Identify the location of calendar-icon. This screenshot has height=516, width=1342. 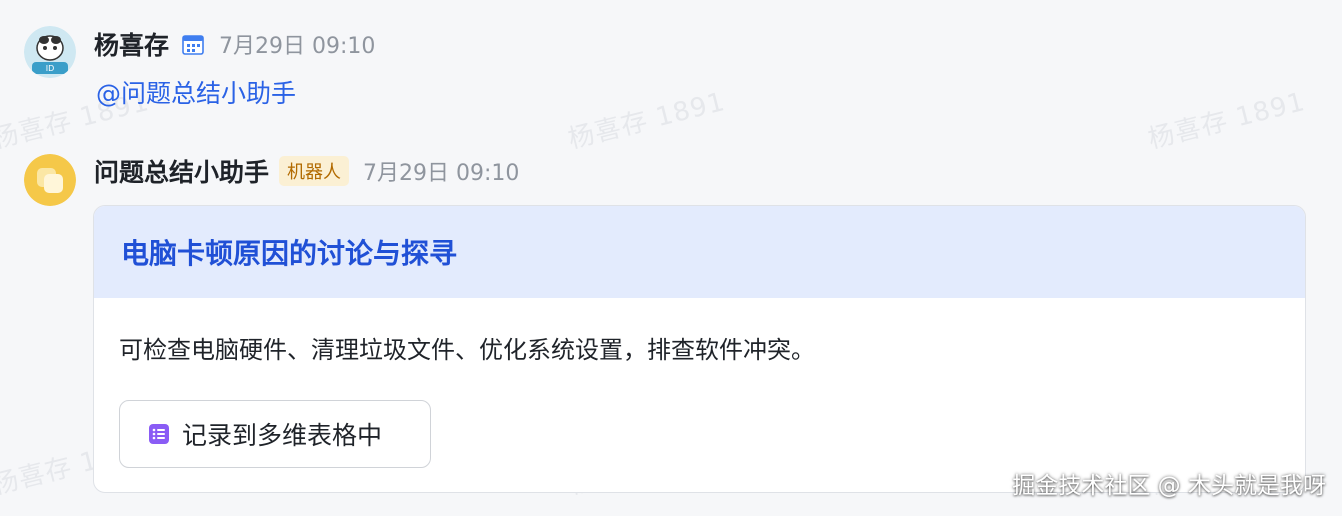
(193, 44).